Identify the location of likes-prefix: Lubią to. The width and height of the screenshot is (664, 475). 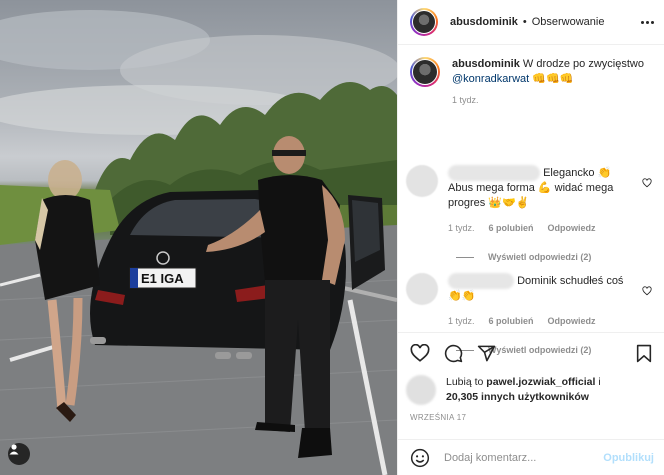
(465, 382).